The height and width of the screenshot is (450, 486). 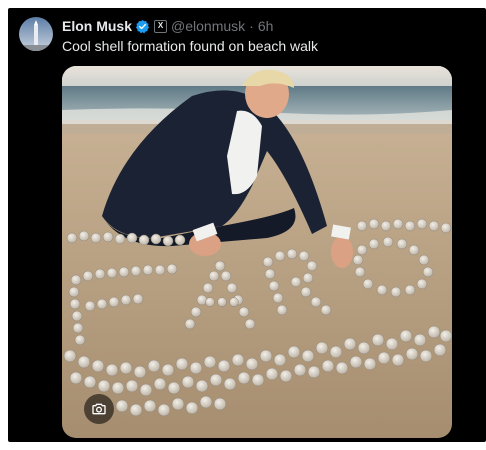 What do you see at coordinates (36, 34) in the screenshot?
I see `author-avatar` at bounding box center [36, 34].